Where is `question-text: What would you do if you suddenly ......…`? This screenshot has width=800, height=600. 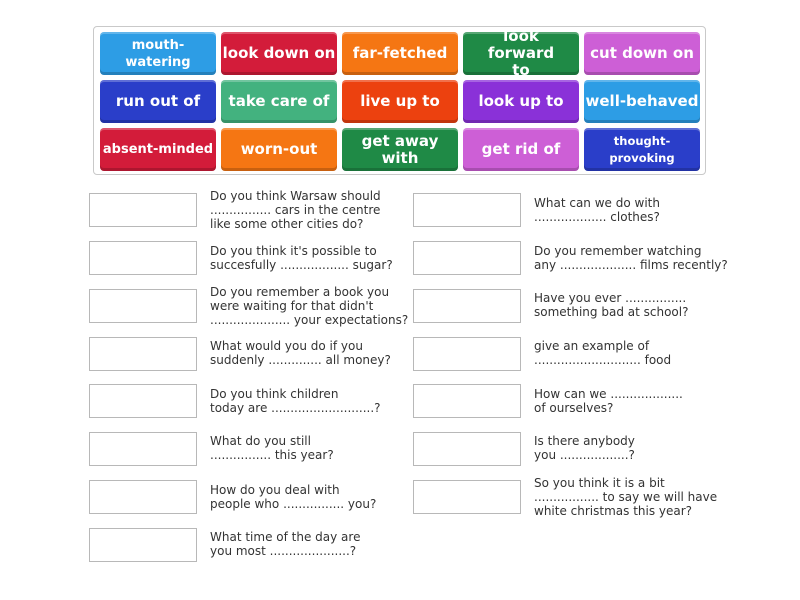 question-text: What would you do if you suddenly ......… is located at coordinates (300, 353).